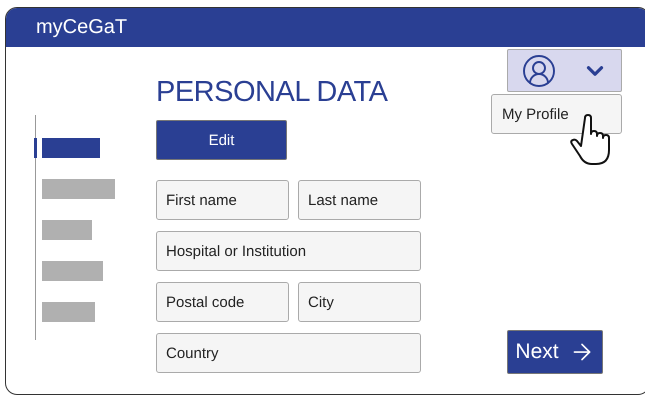 The width and height of the screenshot is (645, 400). I want to click on input-field: Postal code, so click(222, 302).